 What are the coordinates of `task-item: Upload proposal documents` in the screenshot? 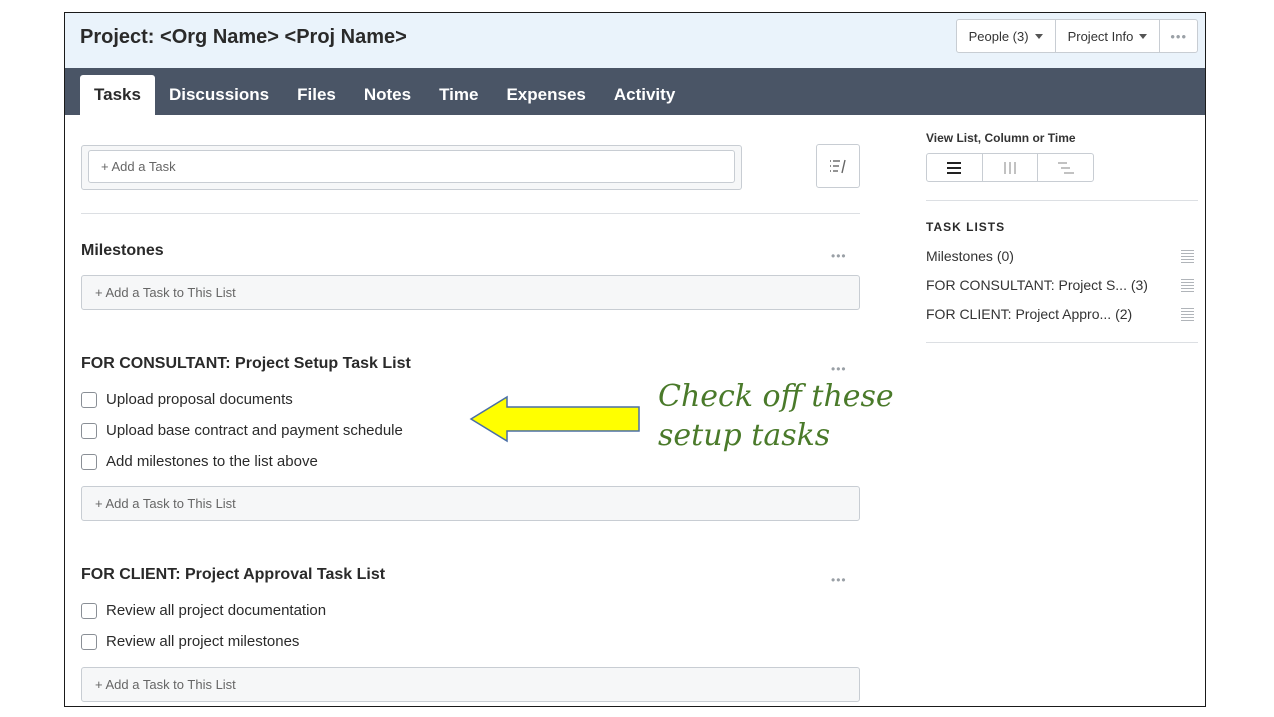 It's located at (187, 399).